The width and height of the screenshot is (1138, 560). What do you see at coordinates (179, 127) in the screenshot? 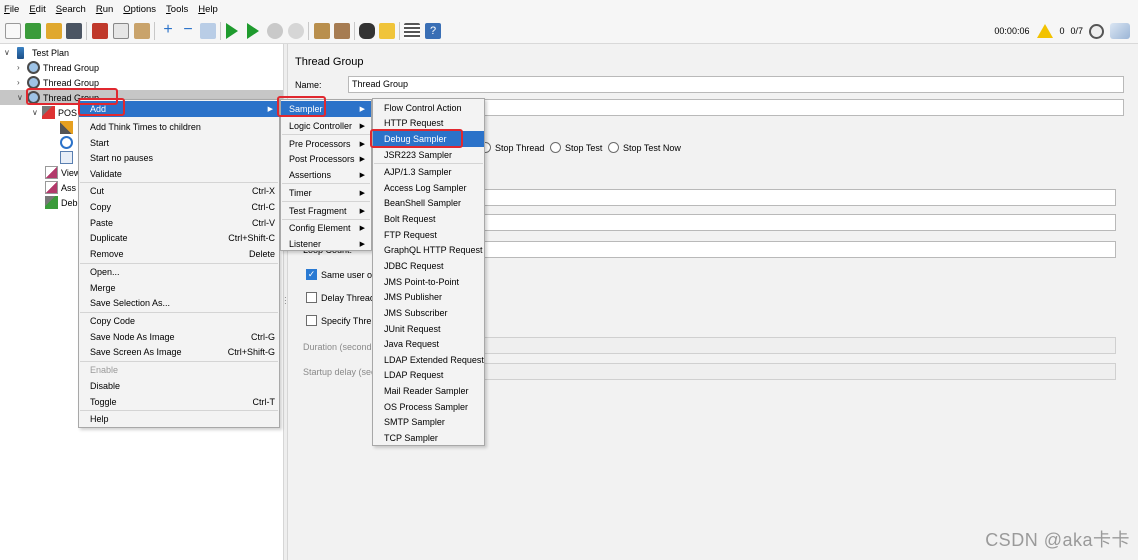
I see `menu-item-add-think-times: Add Think Times to children` at bounding box center [179, 127].